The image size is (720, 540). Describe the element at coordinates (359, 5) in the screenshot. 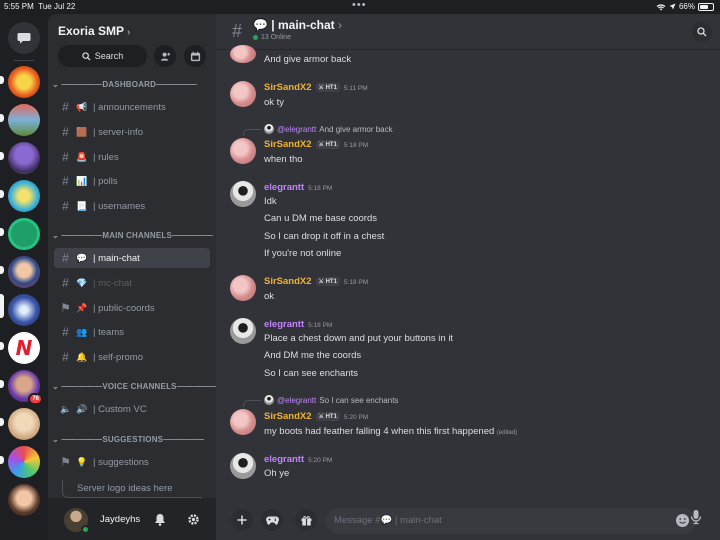

I see `multitask-dots: •••` at that location.